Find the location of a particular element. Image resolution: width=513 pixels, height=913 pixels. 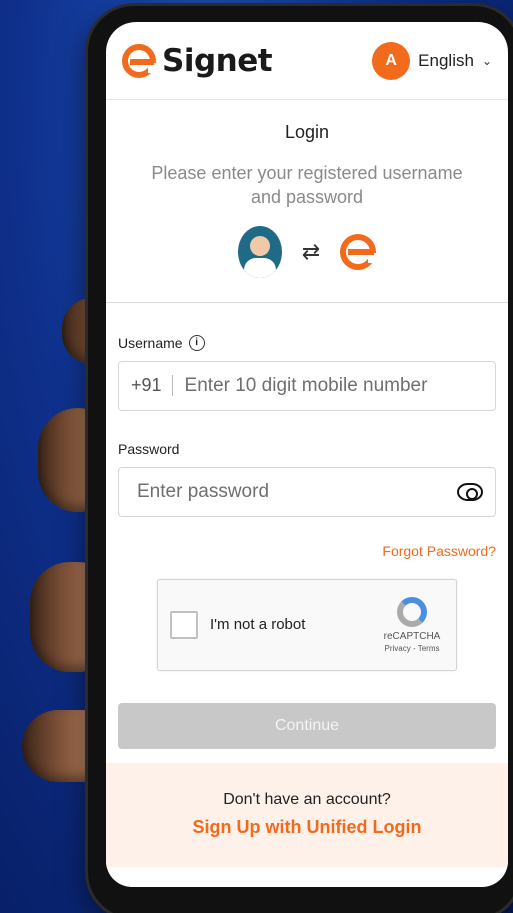

page-title: Login is located at coordinates (307, 132).